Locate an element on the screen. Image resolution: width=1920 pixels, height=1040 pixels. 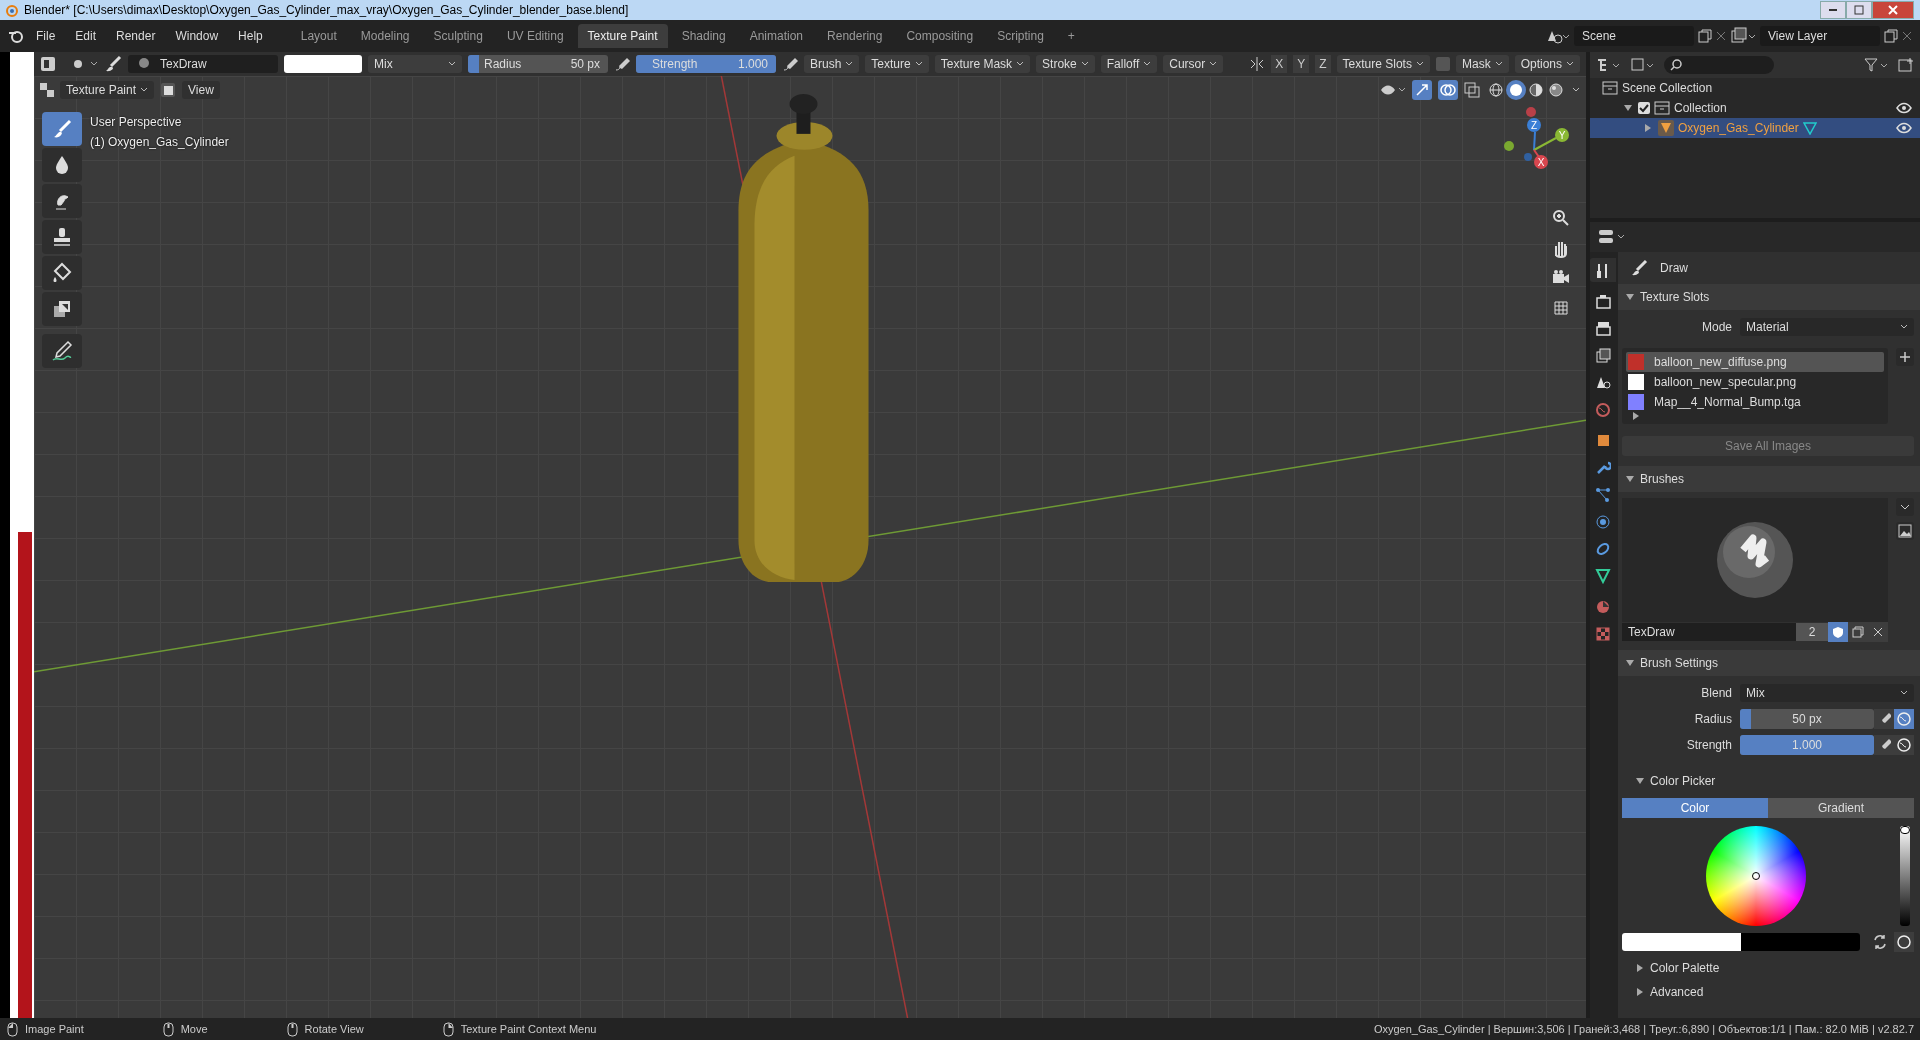
menu-item: Render is located at coordinates (136, 36).